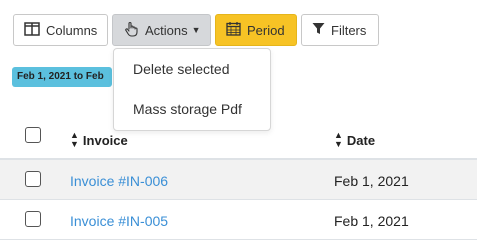 The image size is (477, 241). Describe the element at coordinates (119, 221) in the screenshot. I see `invoice-link: Invoice #IN-005` at that location.